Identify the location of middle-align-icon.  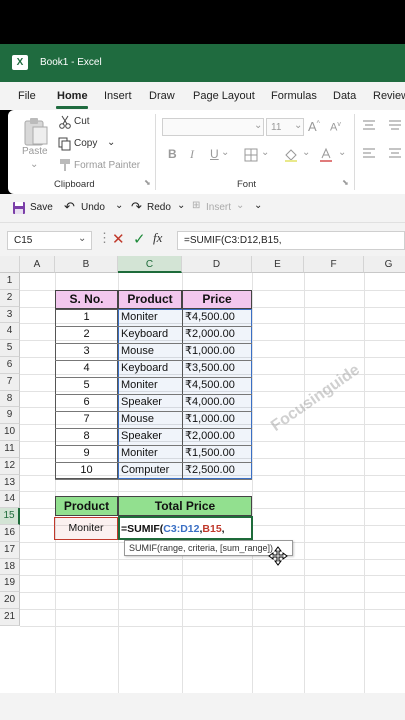
(395, 126).